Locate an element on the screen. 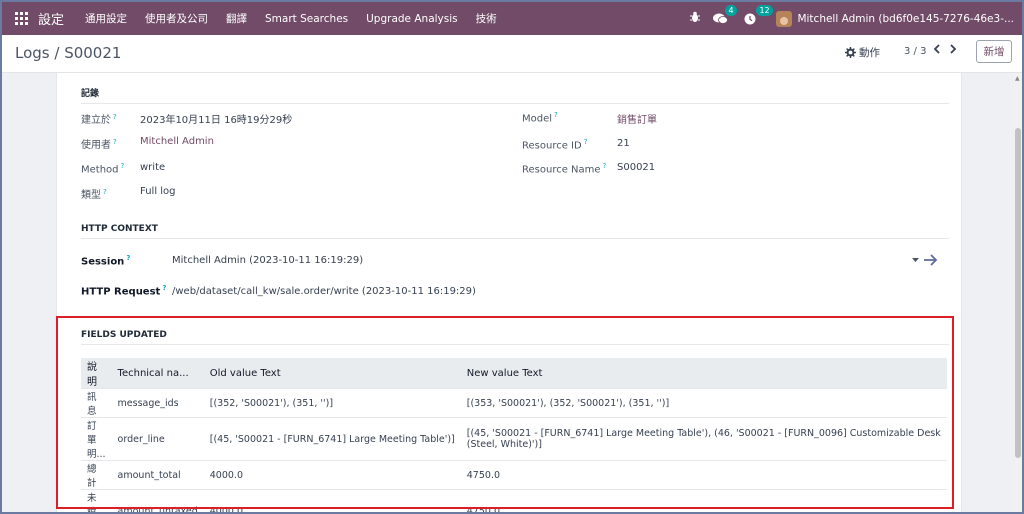  action-menu-label: 動作 is located at coordinates (869, 53).